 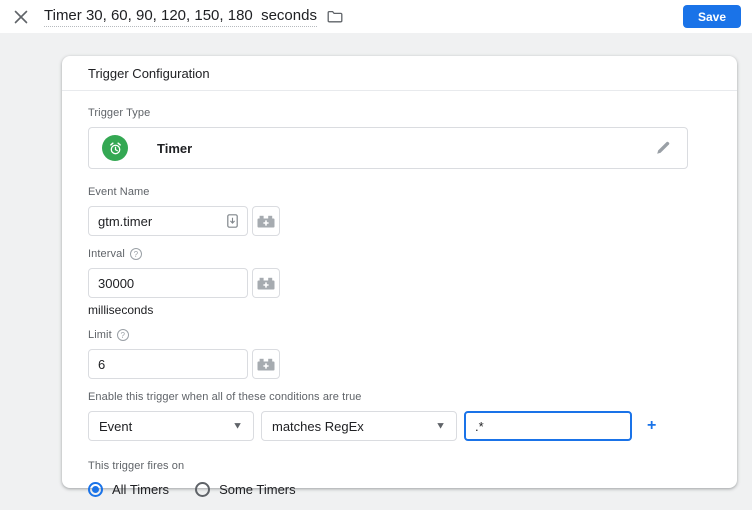 I want to click on limit-input: 6, so click(x=168, y=364).